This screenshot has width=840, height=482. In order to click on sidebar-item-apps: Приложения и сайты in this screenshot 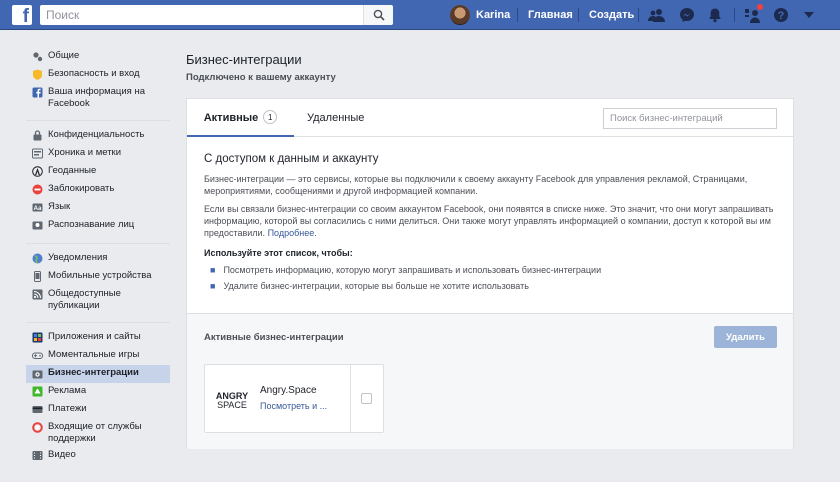, I will do `click(98, 338)`.